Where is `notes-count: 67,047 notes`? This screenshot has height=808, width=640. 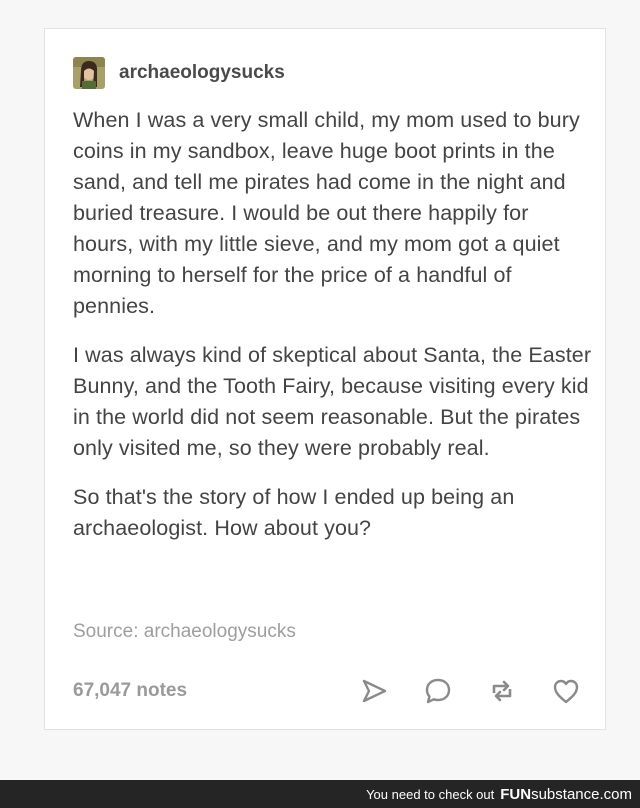 notes-count: 67,047 notes is located at coordinates (199, 691).